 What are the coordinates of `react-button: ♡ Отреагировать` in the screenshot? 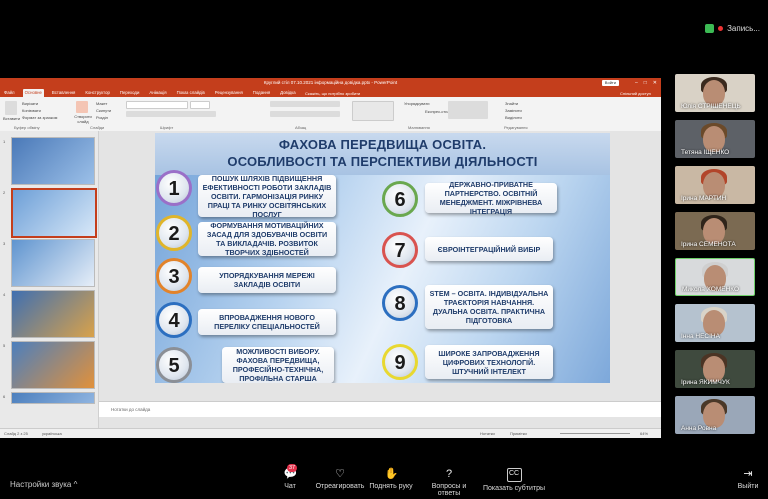 It's located at (340, 479).